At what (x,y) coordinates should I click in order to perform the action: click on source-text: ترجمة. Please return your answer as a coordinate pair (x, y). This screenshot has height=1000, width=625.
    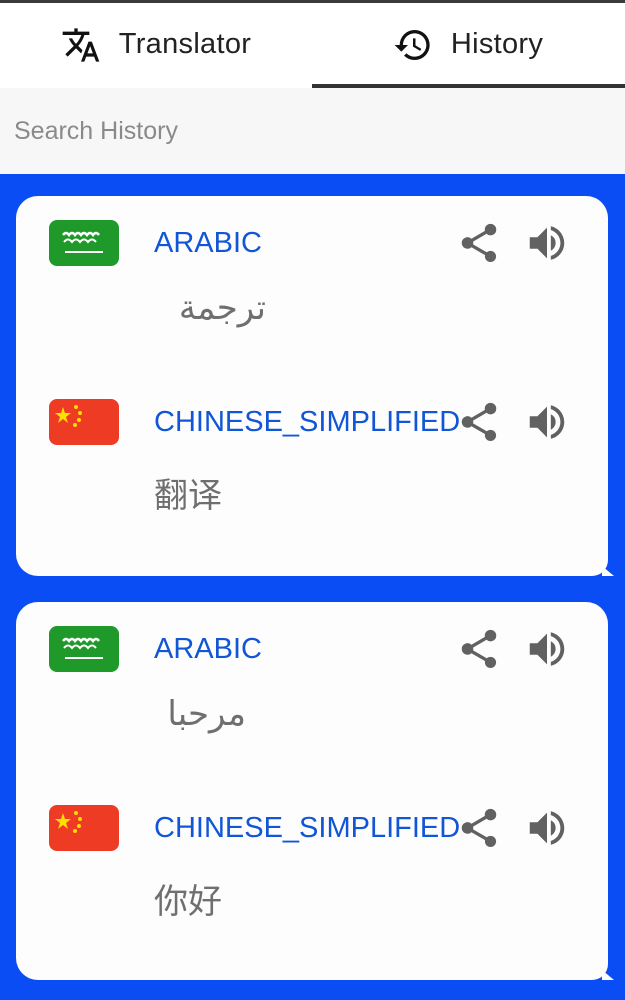
    Looking at the image, I should click on (222, 308).